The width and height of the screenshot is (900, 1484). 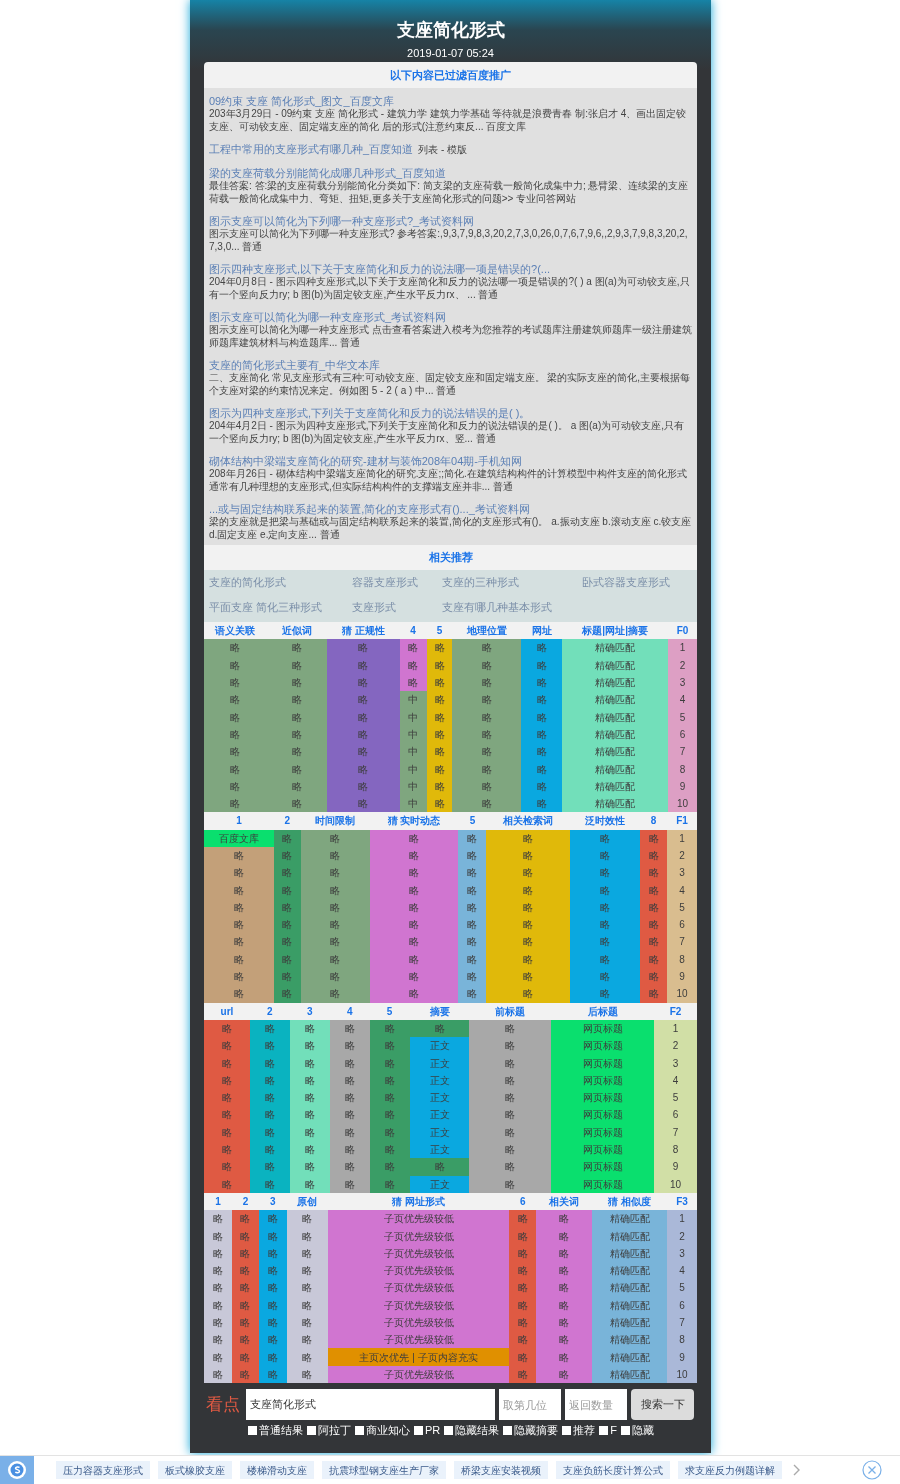 What do you see at coordinates (449, 192) in the screenshot?
I see `result-snippet: 最佳答案: 答:梁的支座荷载分别能简化分类如下: 简支梁的支座荷载一般简化成集中力; 悬臂梁、连续梁的支座荷载一般简化成集中力、弯矩、扭矩,更多关于支座简化形式的问题>> 专业问答网站` at bounding box center [449, 192].